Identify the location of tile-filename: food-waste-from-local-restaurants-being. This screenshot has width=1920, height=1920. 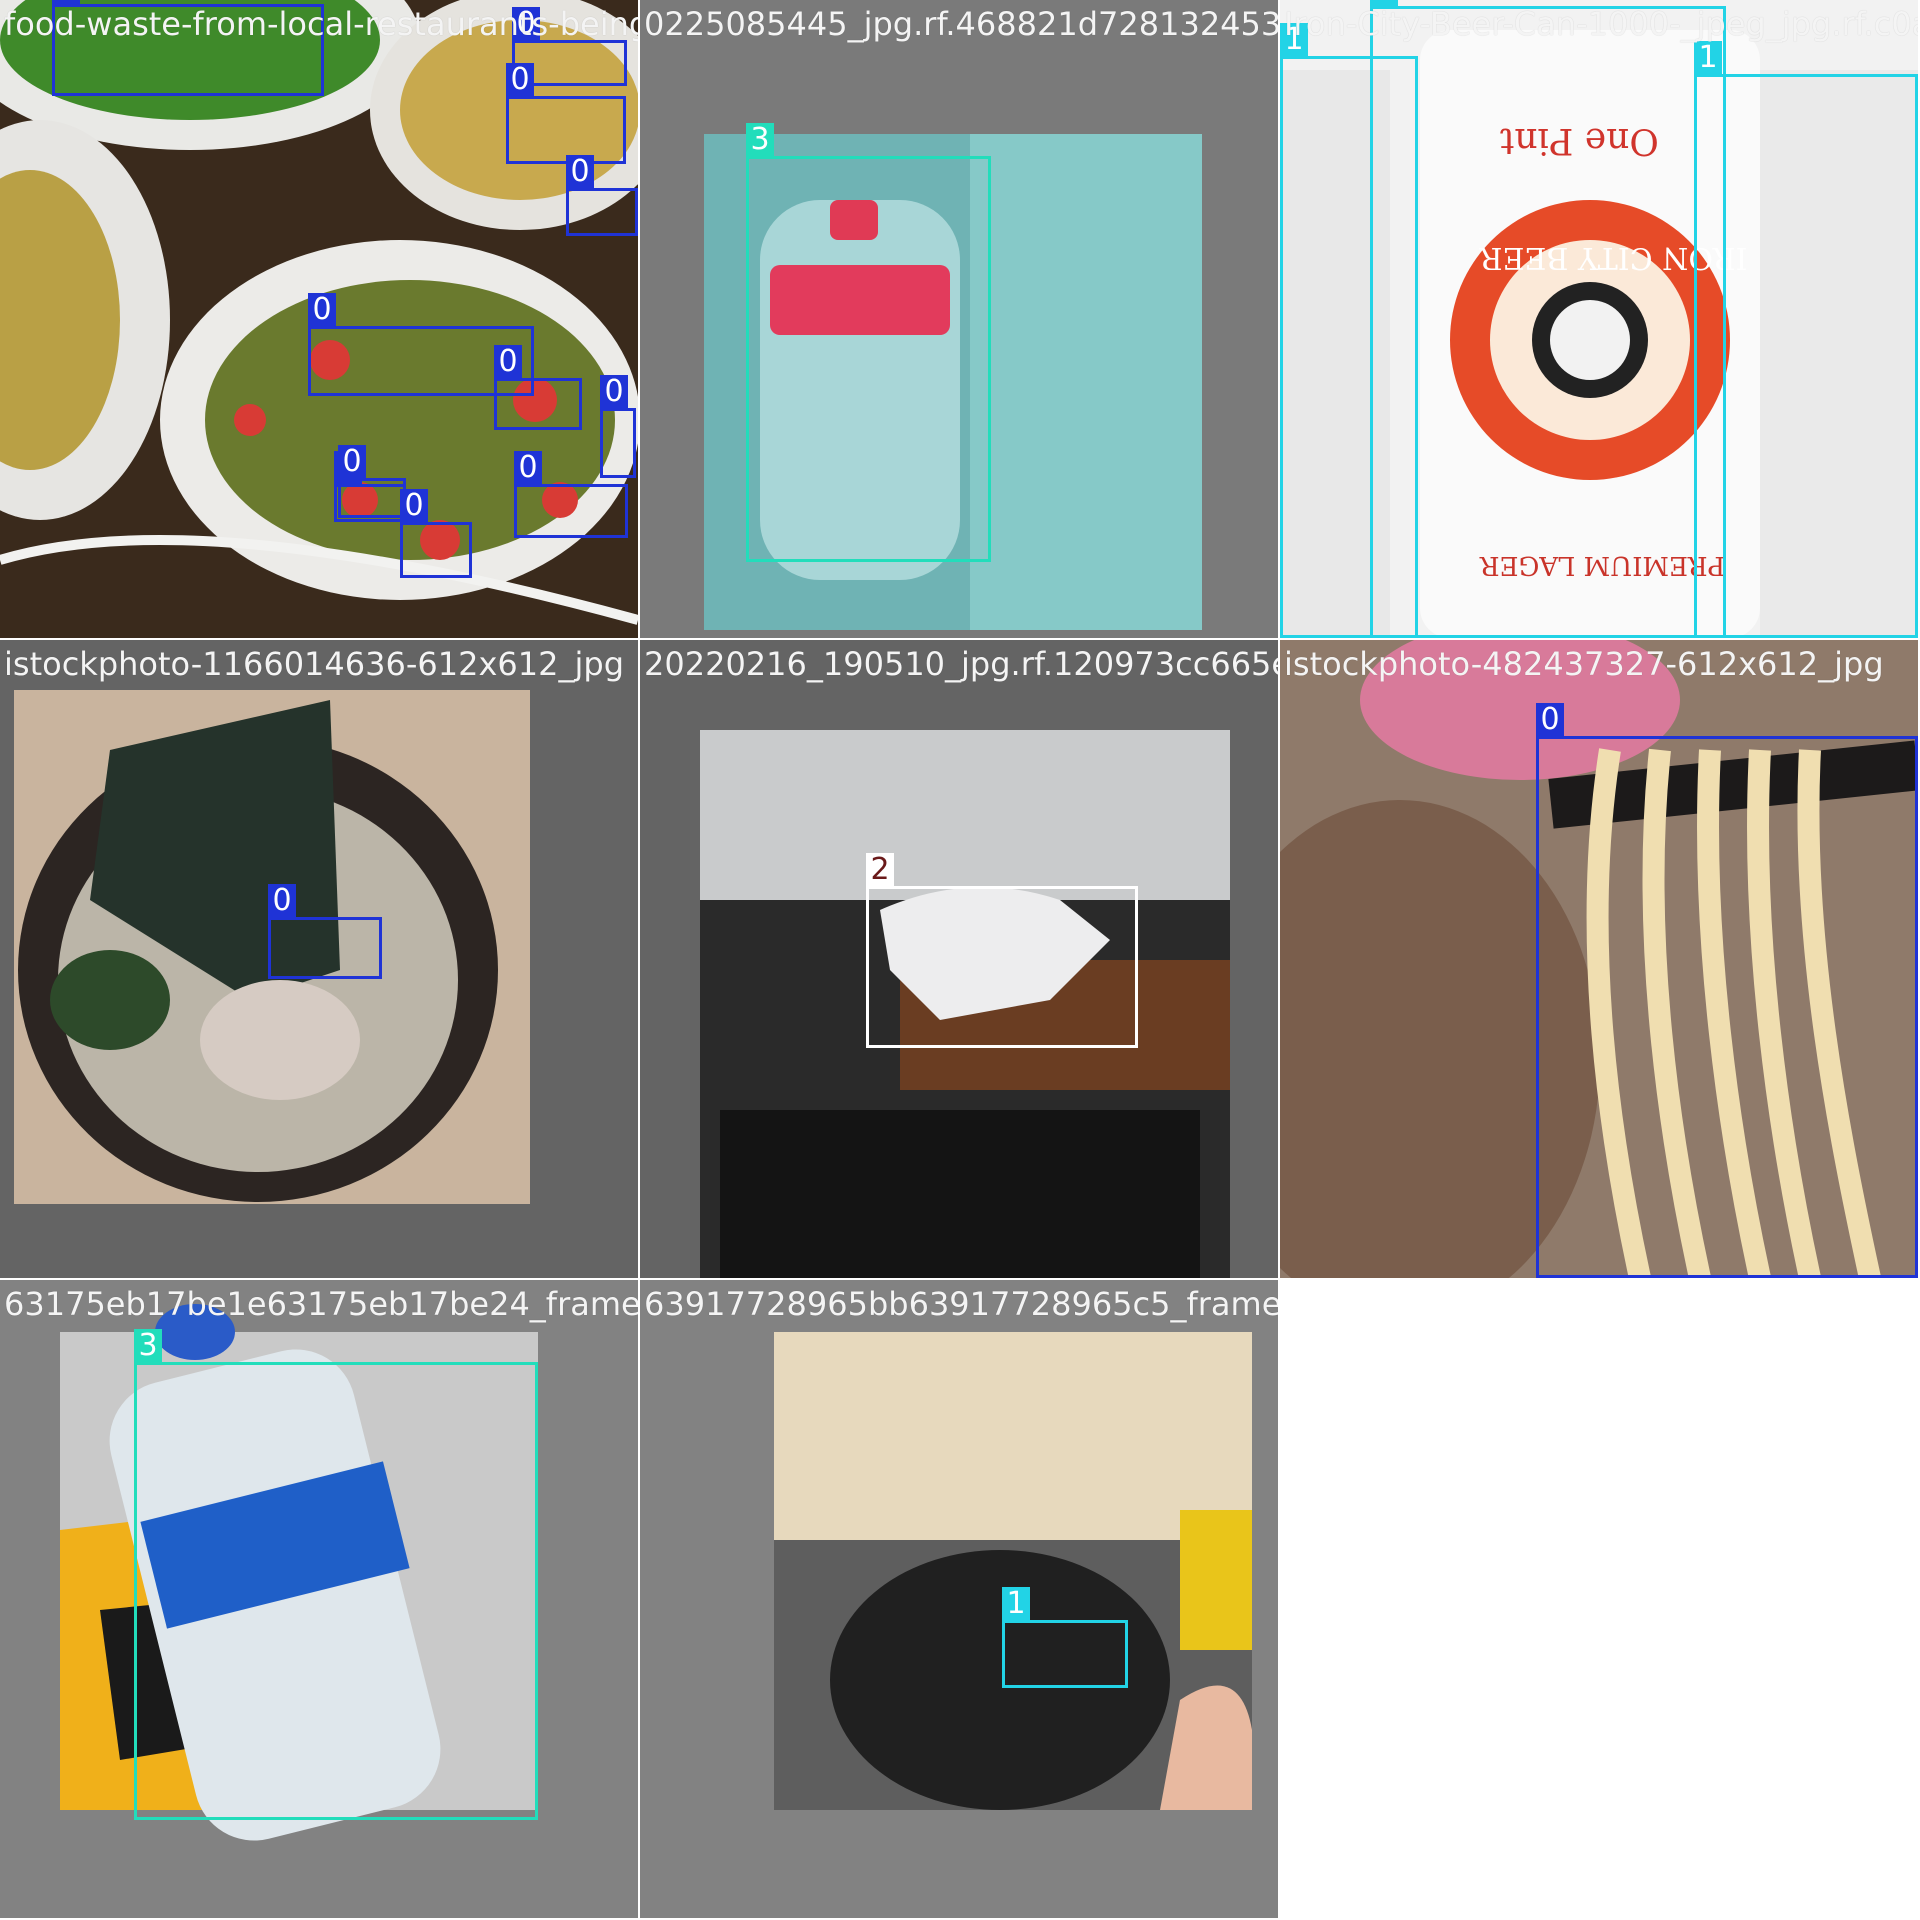
(321, 24).